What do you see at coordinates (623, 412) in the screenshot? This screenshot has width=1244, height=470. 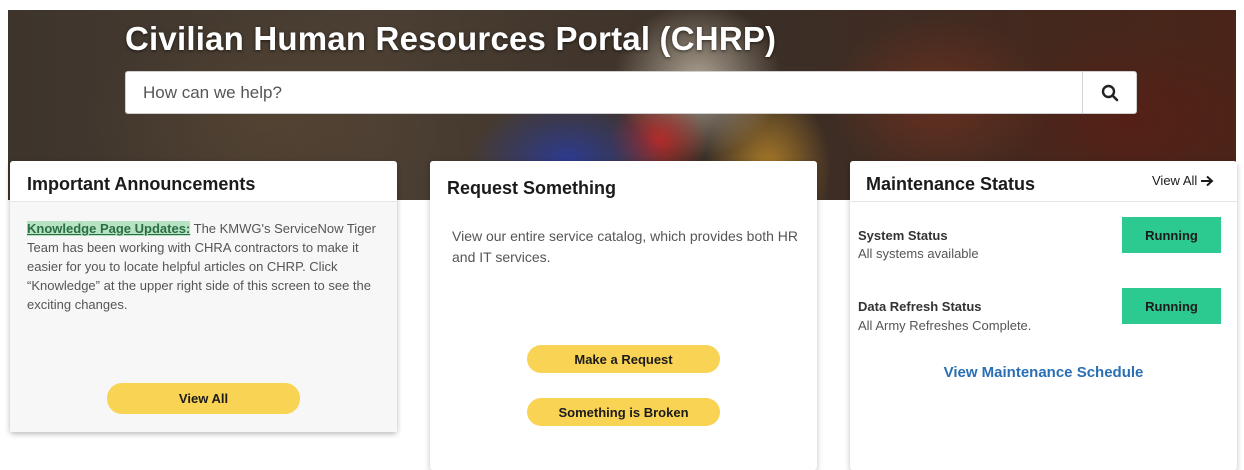 I see `something-broken-button: Something is Broken` at bounding box center [623, 412].